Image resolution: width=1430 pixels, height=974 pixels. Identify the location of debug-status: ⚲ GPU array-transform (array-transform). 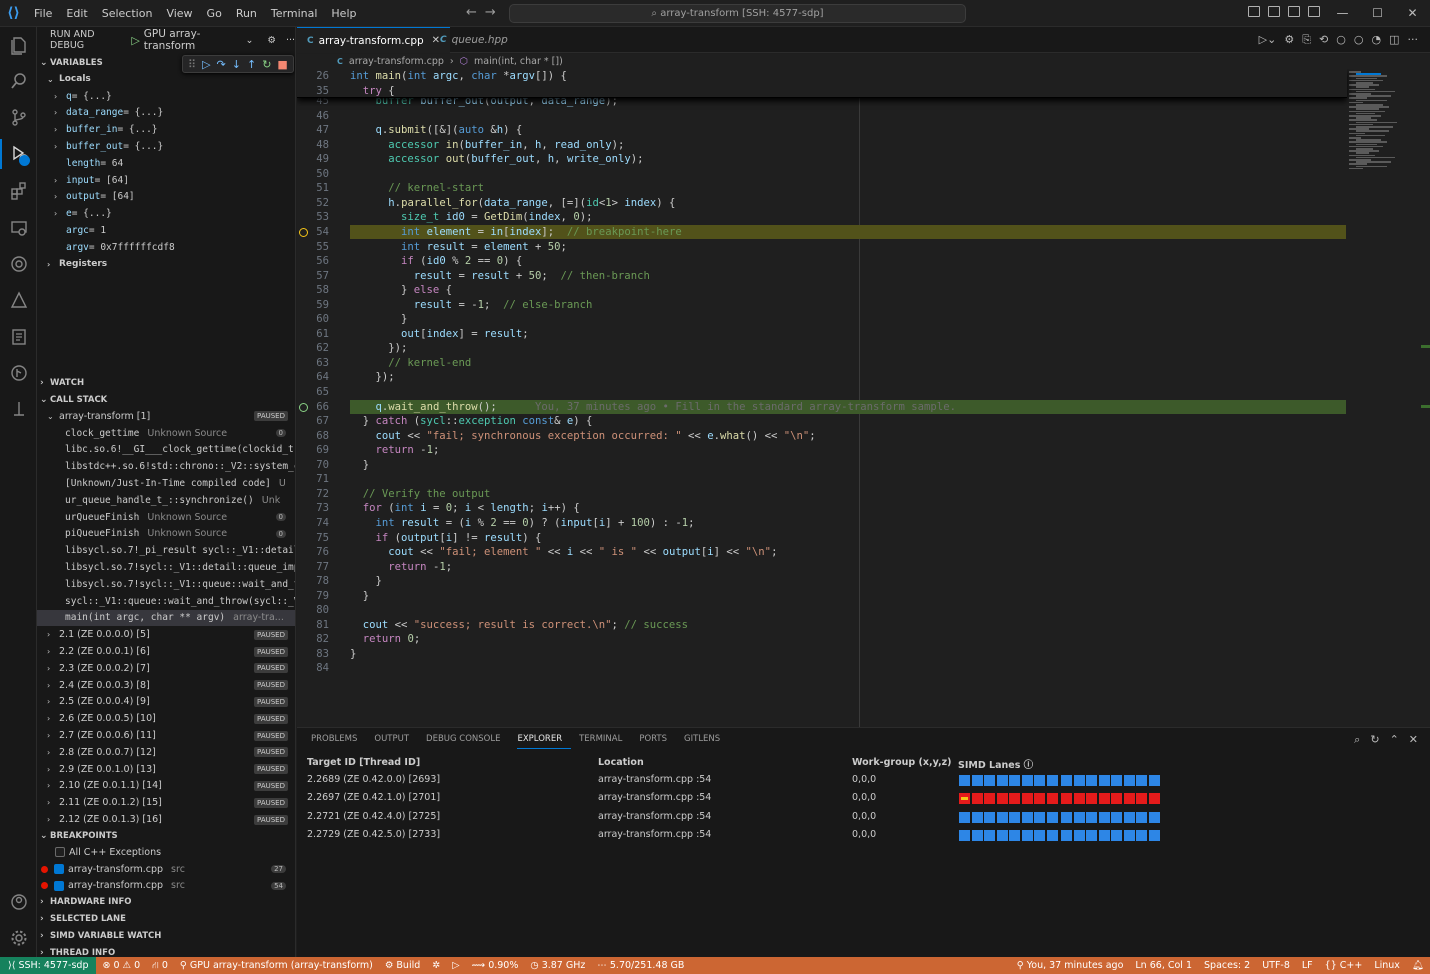
(276, 965).